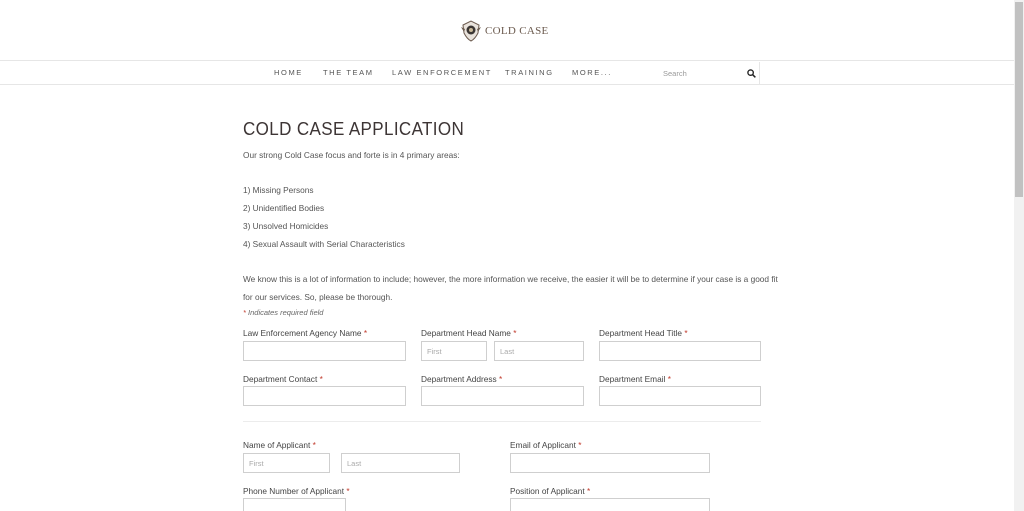 The width and height of the screenshot is (1024, 511). Describe the element at coordinates (641, 333) in the screenshot. I see `dept-head-title-label-text: Department Head Title` at that location.